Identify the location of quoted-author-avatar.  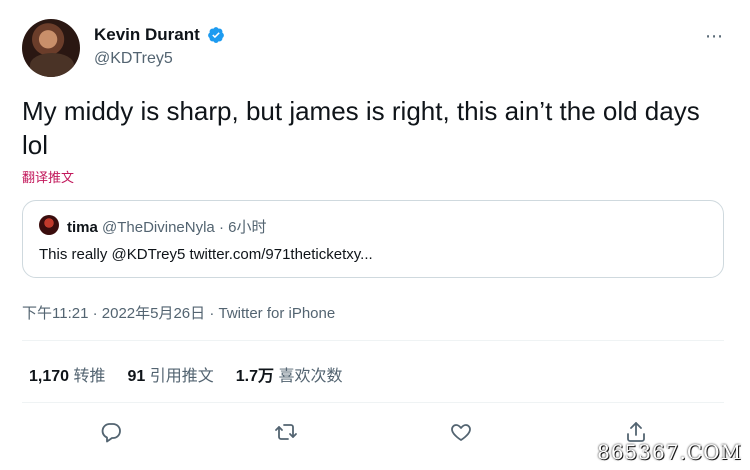
(49, 225).